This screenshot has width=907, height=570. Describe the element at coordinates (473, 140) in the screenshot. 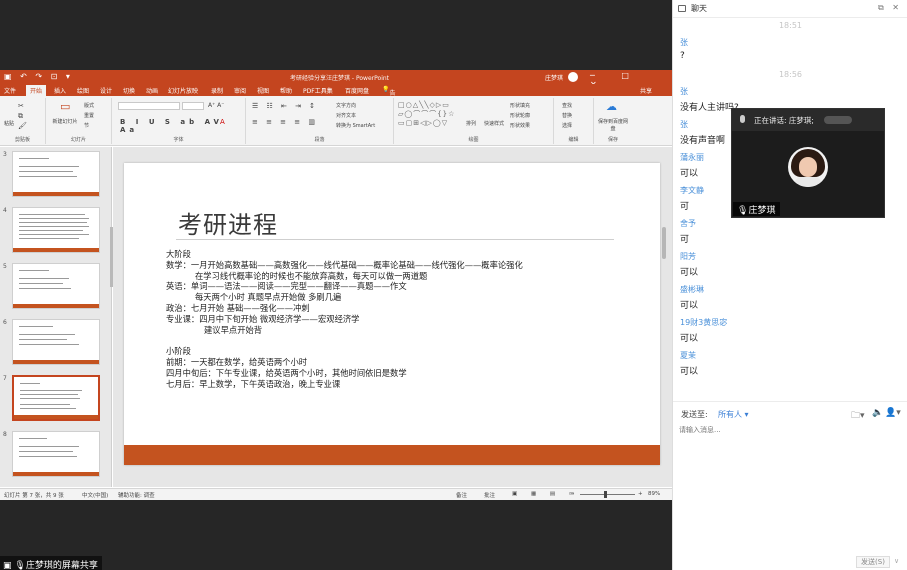

I see `group-label-drawing: 绘图` at that location.